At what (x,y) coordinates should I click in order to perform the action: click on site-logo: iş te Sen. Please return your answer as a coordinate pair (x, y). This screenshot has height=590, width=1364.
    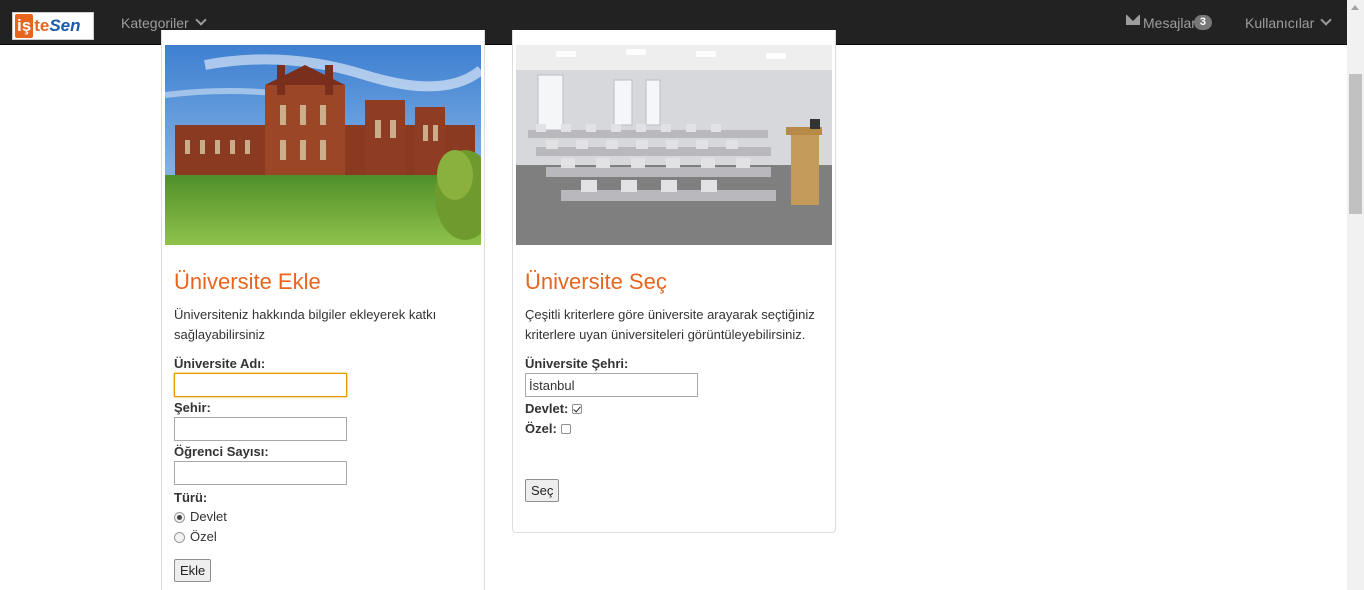
    Looking at the image, I should click on (53, 26).